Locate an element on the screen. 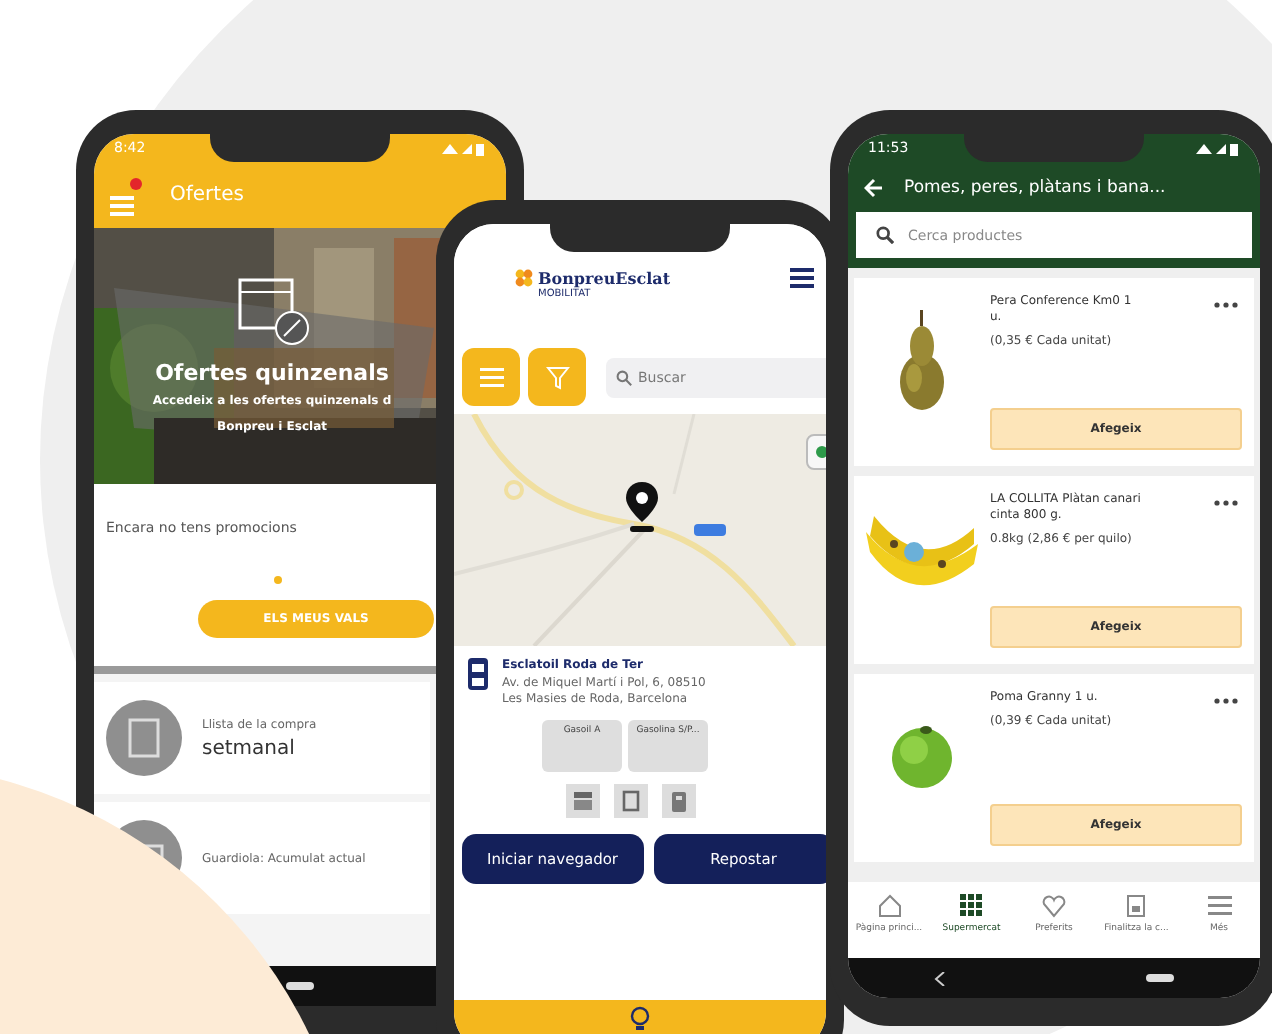 The image size is (1272, 1034). header-title: Ofertes is located at coordinates (207, 195).